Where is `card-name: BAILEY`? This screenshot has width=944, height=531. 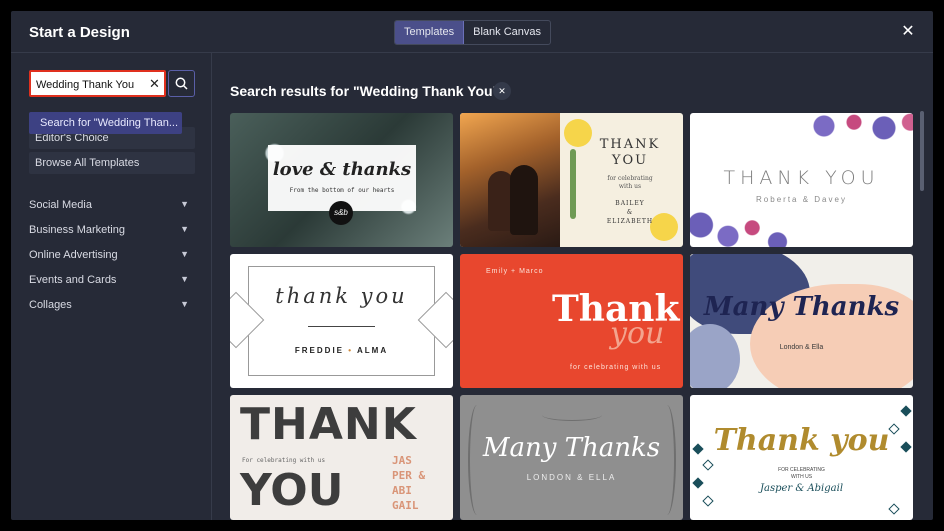
card-name: BAILEY is located at coordinates (630, 203).